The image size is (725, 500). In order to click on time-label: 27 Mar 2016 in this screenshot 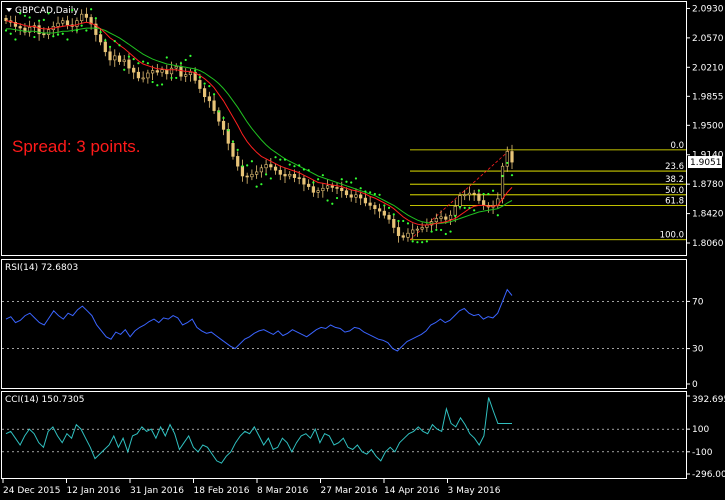, I will do `click(349, 491)`.